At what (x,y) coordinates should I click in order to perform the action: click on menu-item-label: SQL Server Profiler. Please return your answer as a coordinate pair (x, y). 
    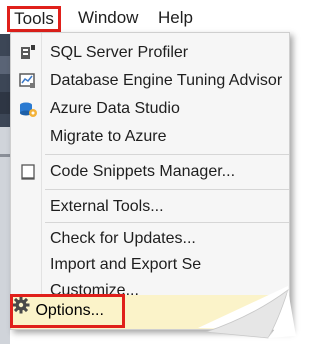
    Looking at the image, I should click on (119, 52).